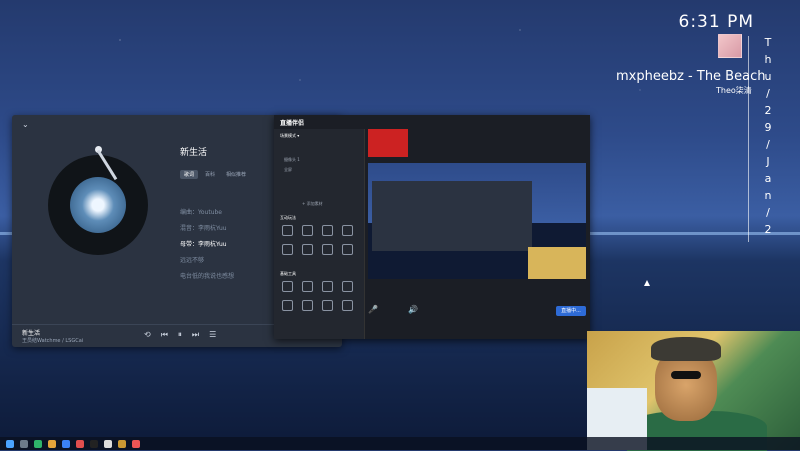 This screenshot has height=451, width=800. I want to click on preview-webcam, so click(557, 263).